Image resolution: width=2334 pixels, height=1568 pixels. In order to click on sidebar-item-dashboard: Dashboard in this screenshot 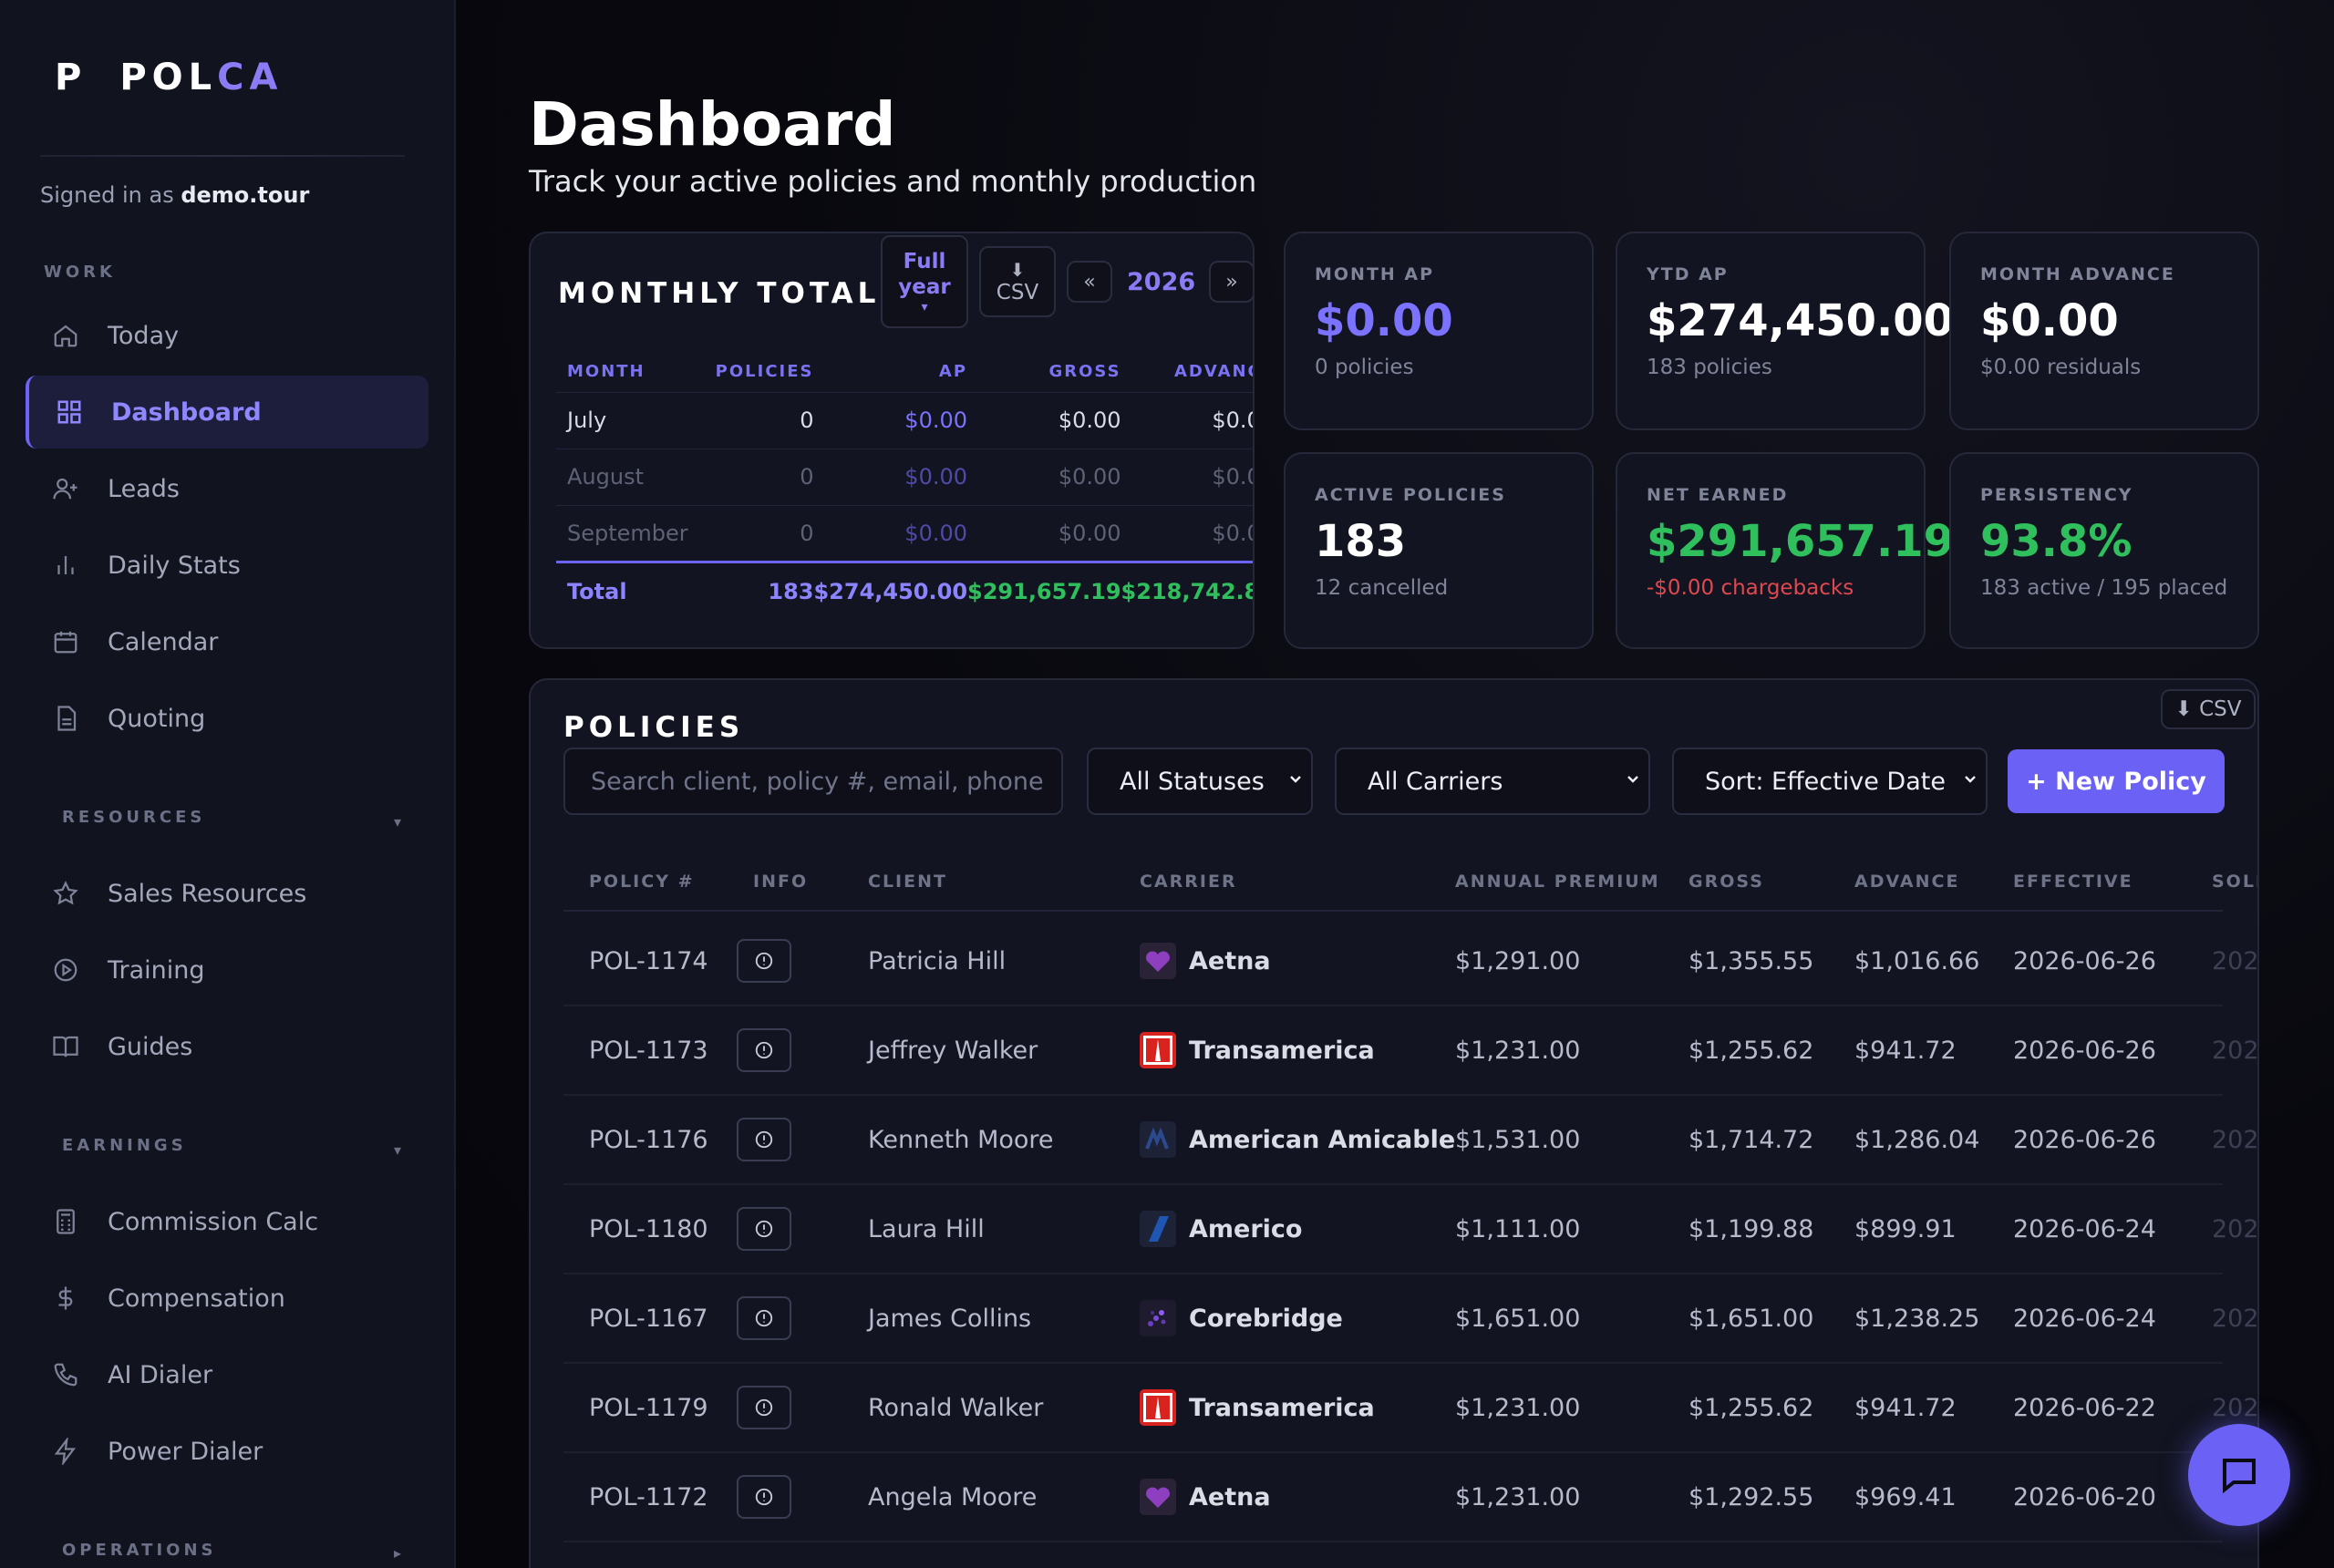, I will do `click(227, 412)`.